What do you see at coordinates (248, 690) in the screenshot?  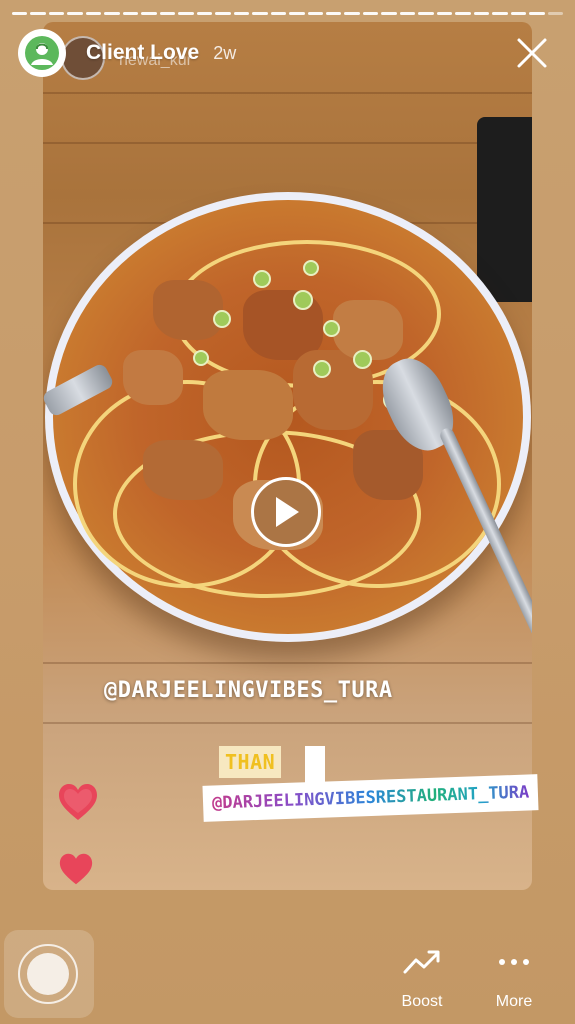 I see `mention-sticker: @DARJEELINGVIBES_TURA` at bounding box center [248, 690].